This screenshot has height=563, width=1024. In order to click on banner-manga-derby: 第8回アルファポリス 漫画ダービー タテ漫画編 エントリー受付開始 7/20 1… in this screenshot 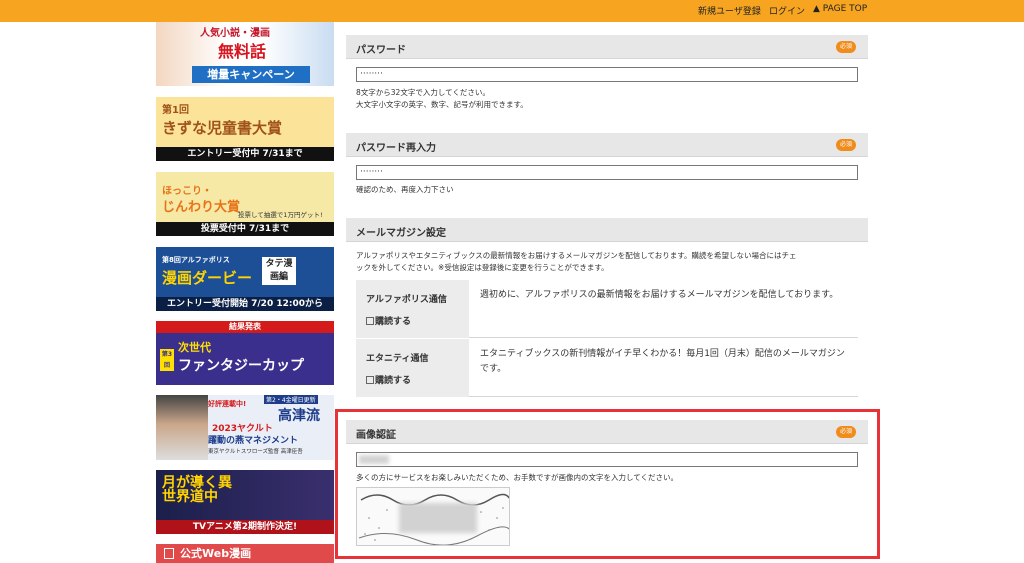, I will do `click(245, 279)`.